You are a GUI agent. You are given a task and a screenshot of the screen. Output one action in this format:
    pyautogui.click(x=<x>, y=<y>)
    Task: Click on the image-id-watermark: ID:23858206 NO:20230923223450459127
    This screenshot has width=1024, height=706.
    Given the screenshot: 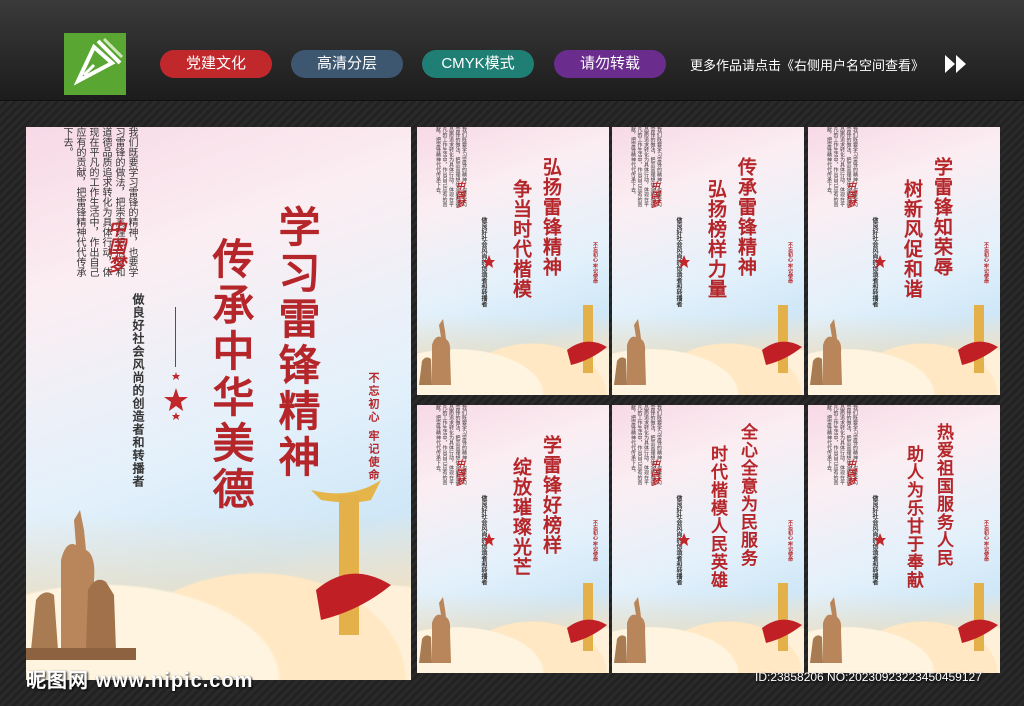 What is the action you would take?
    pyautogui.click(x=868, y=677)
    